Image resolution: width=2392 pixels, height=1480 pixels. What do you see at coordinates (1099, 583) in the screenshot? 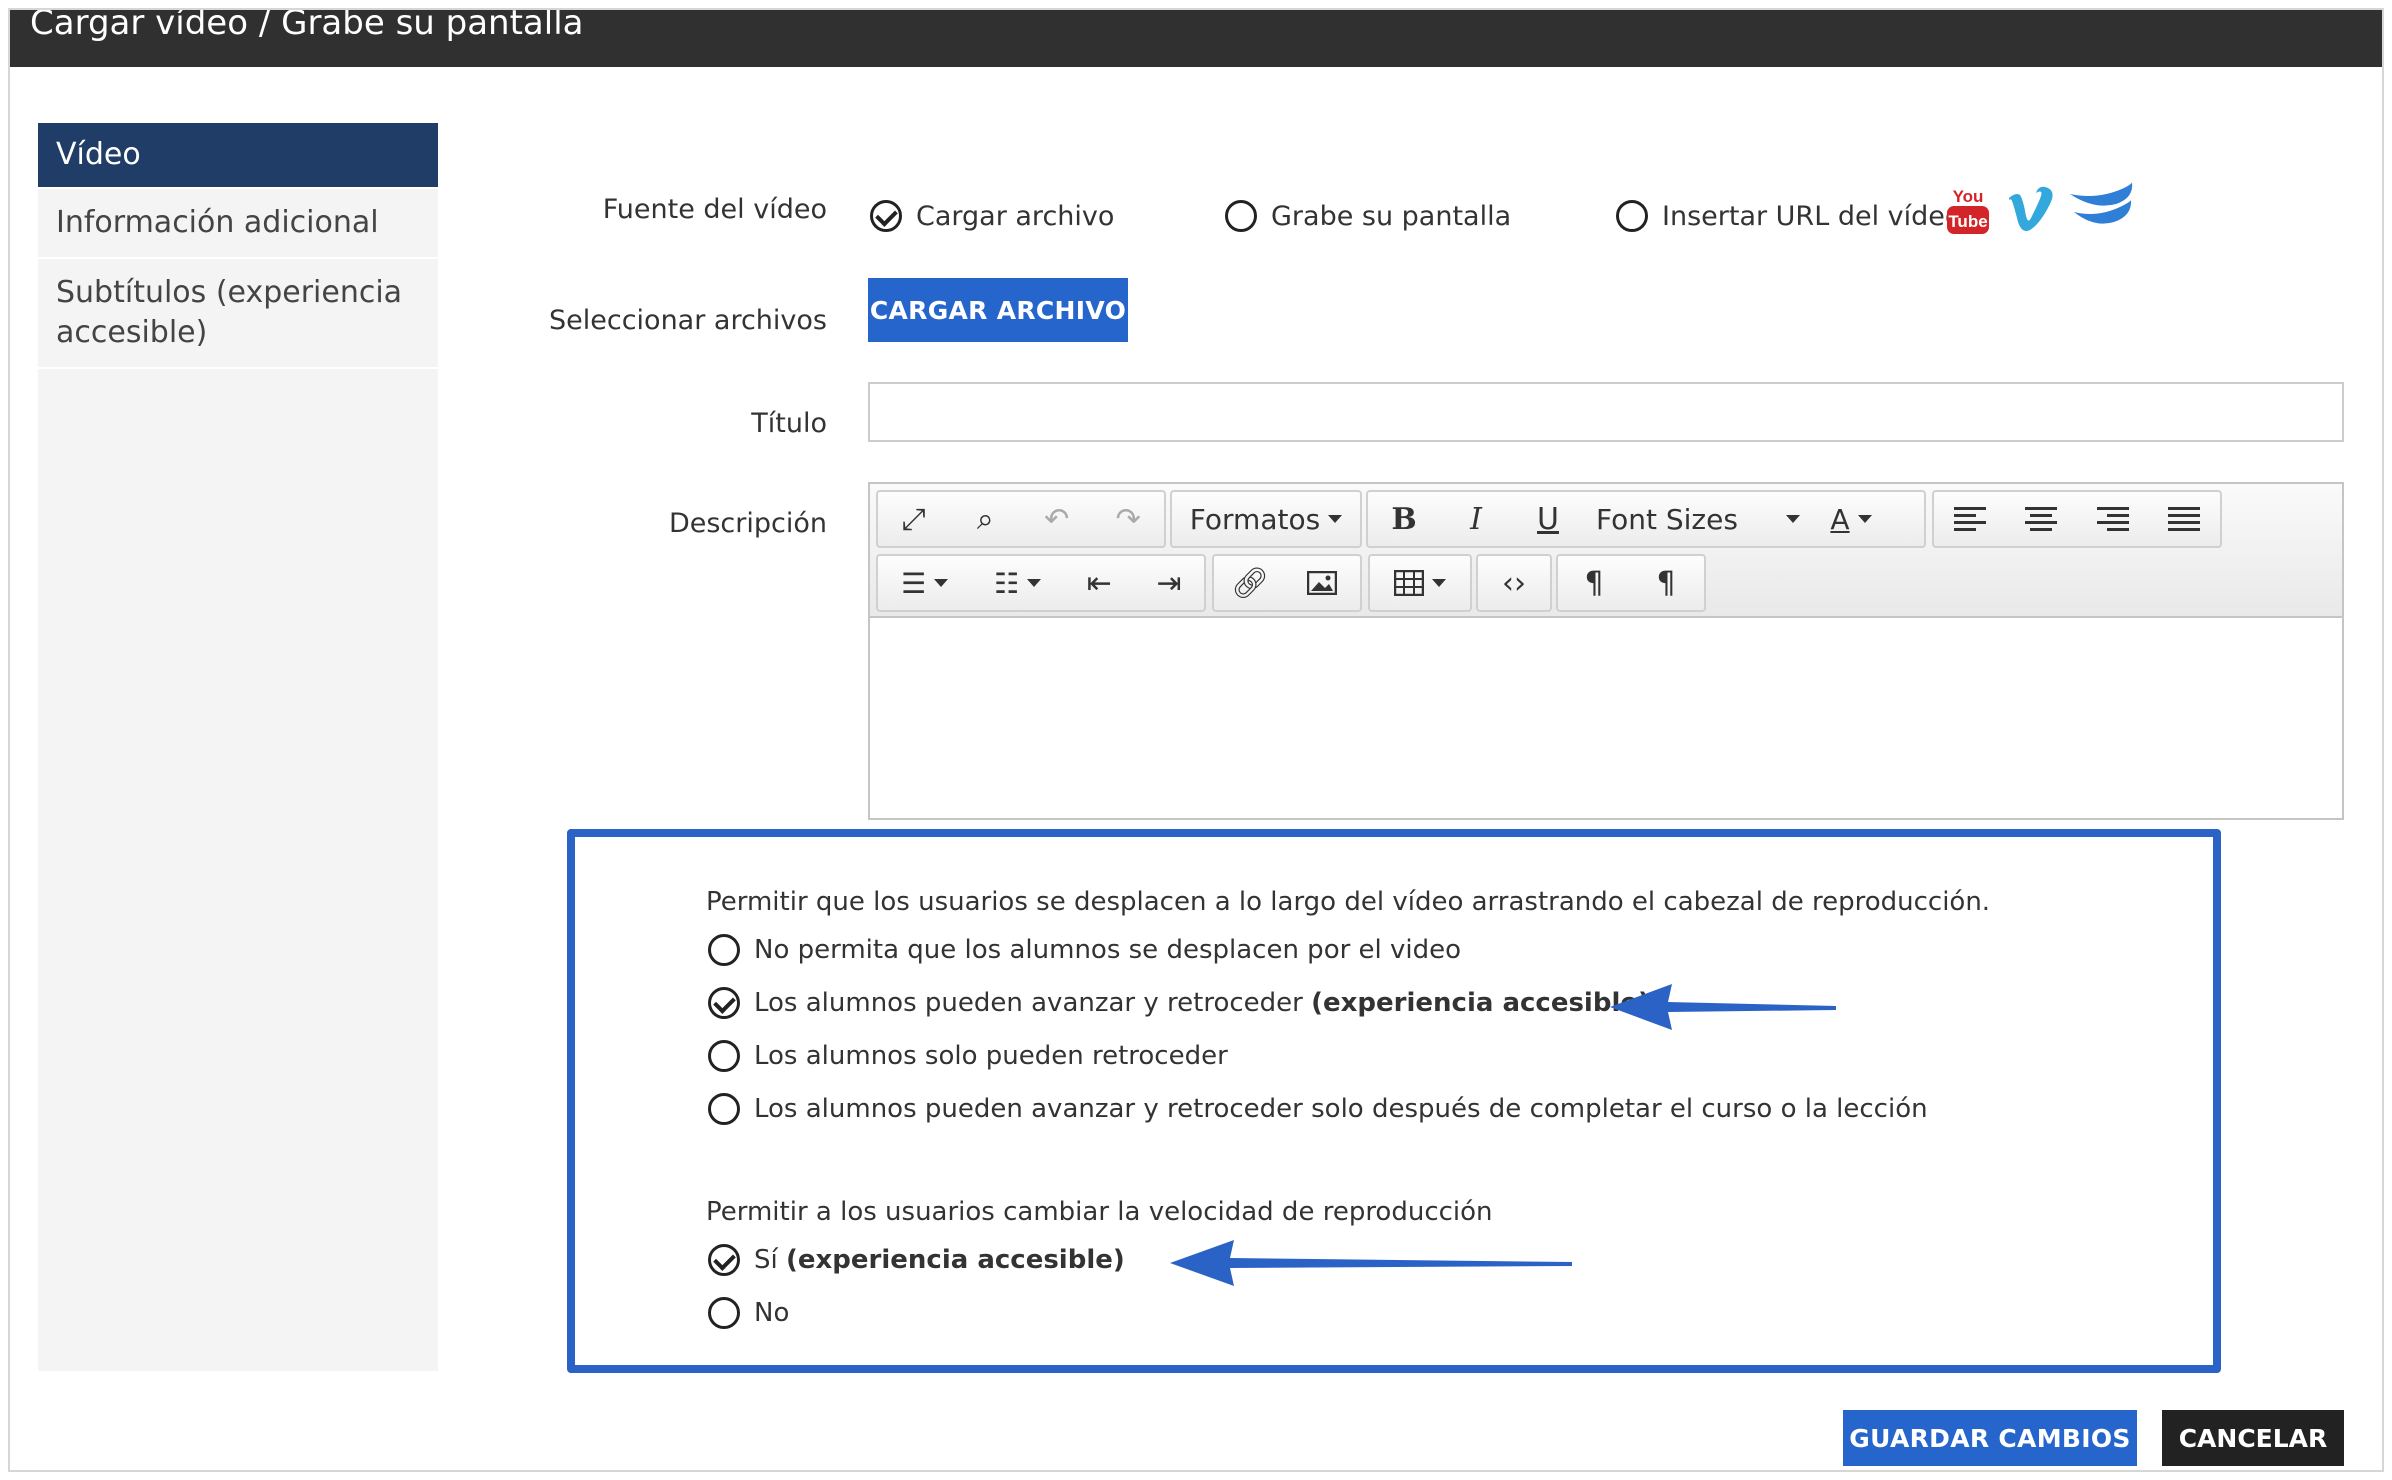
I see `outdent-icon: ⇤` at bounding box center [1099, 583].